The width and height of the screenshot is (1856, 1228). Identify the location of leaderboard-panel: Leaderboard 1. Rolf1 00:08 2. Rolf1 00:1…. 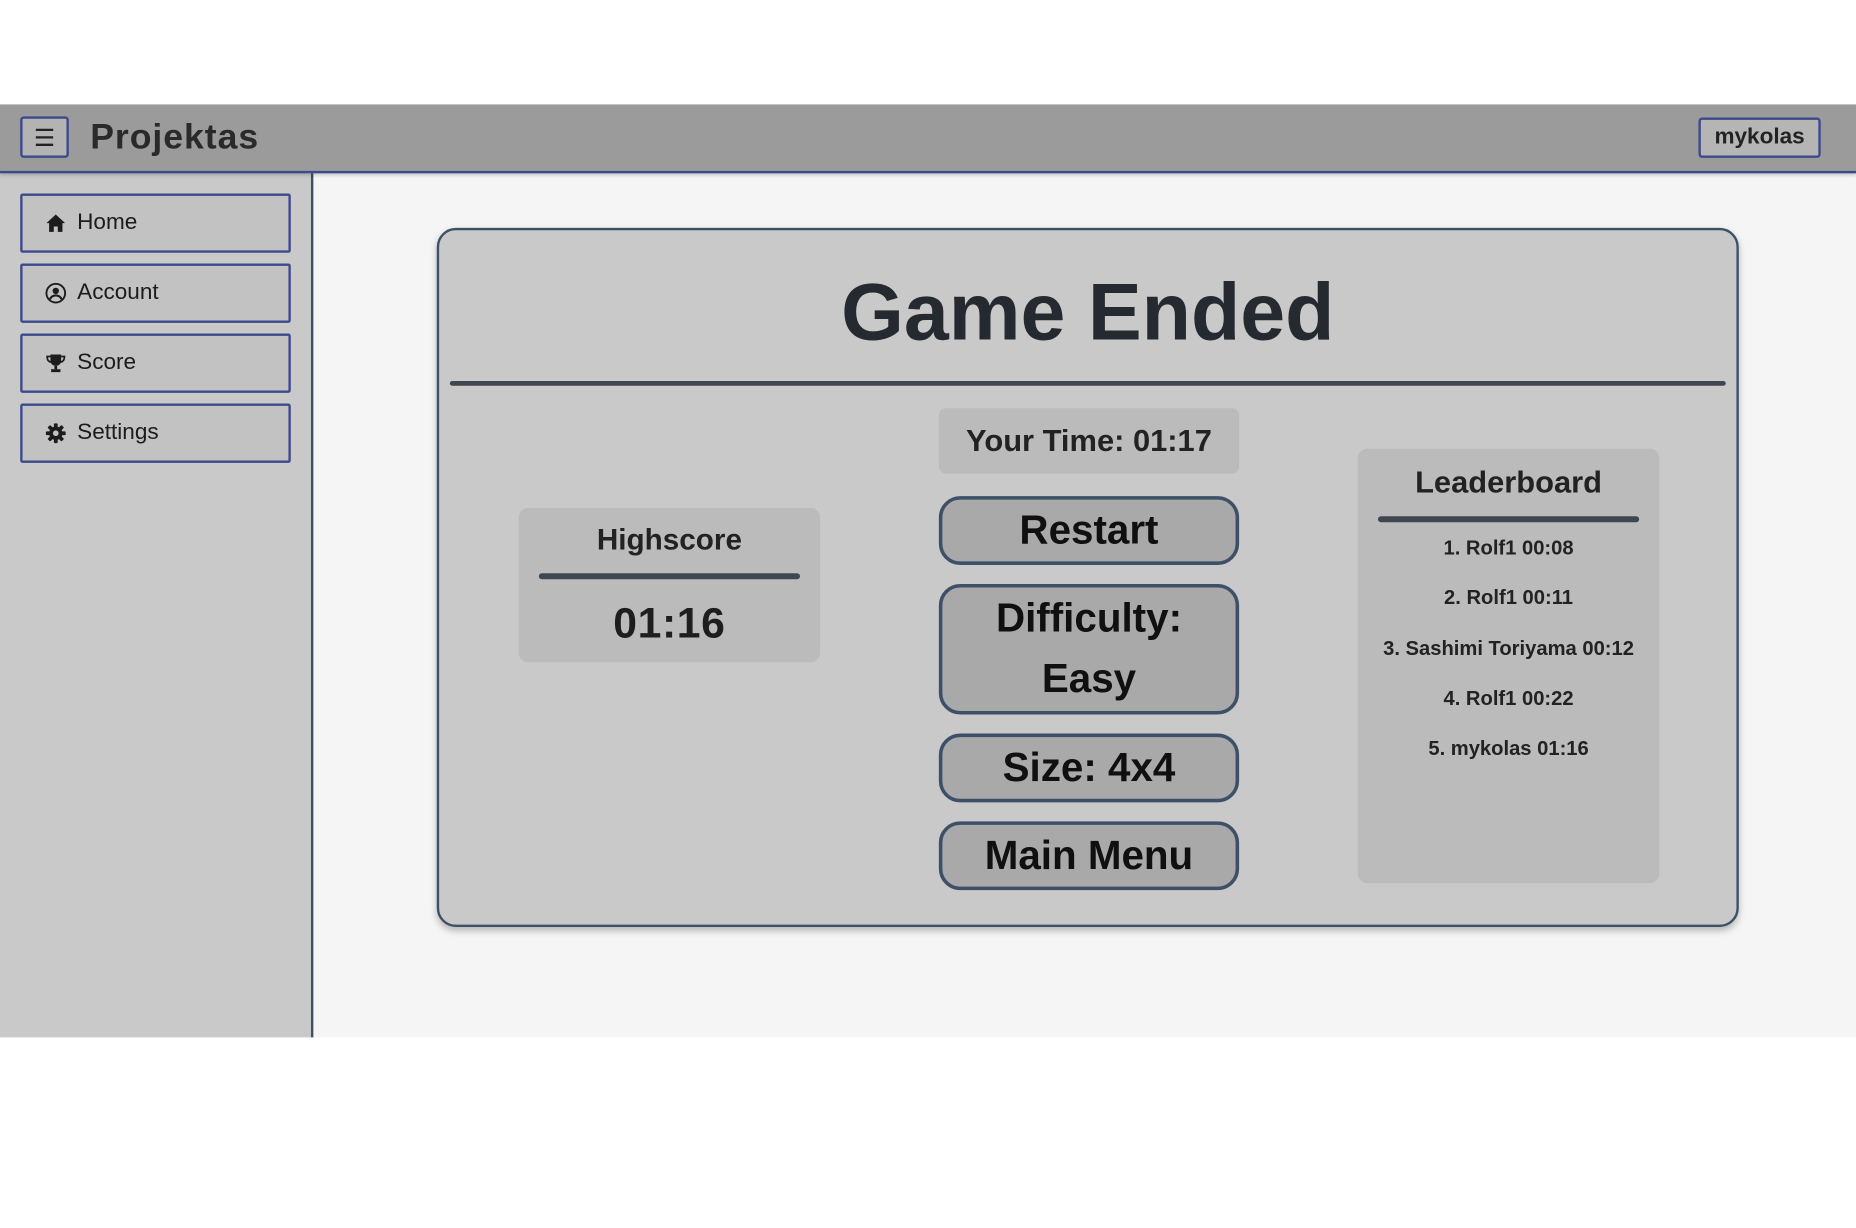
(1508, 666).